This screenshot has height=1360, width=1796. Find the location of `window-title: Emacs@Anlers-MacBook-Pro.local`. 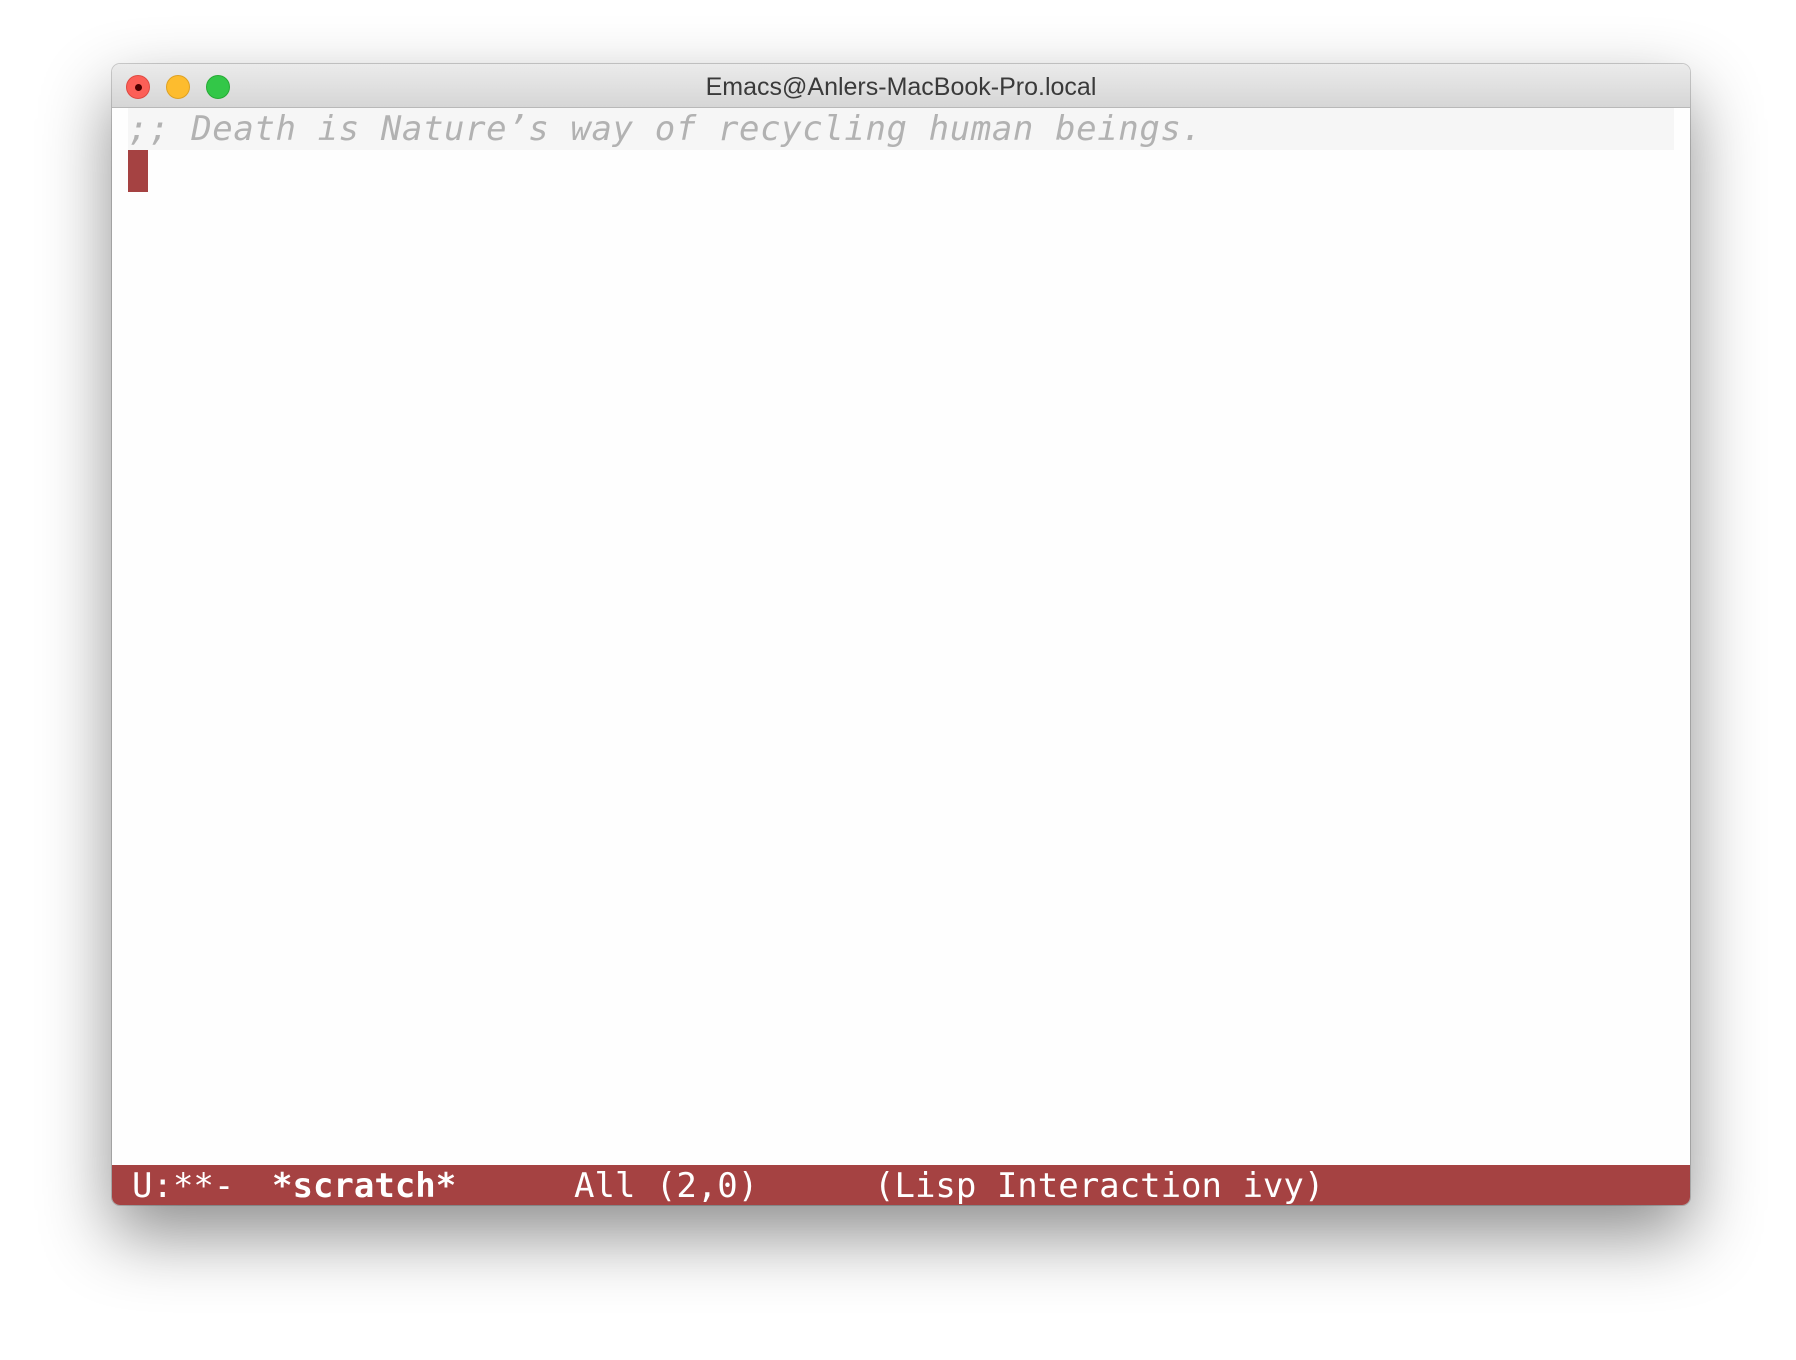

window-title: Emacs@Anlers-MacBook-Pro.local is located at coordinates (901, 87).